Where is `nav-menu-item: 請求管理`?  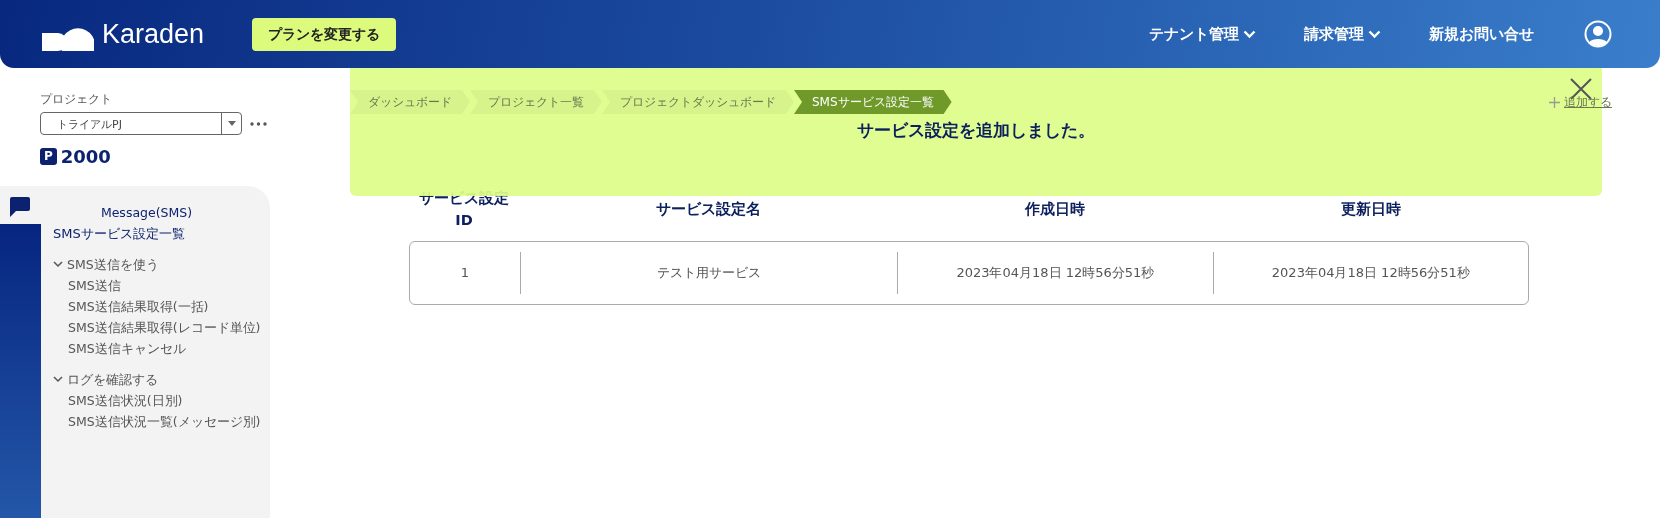 nav-menu-item: 請求管理 is located at coordinates (1342, 34).